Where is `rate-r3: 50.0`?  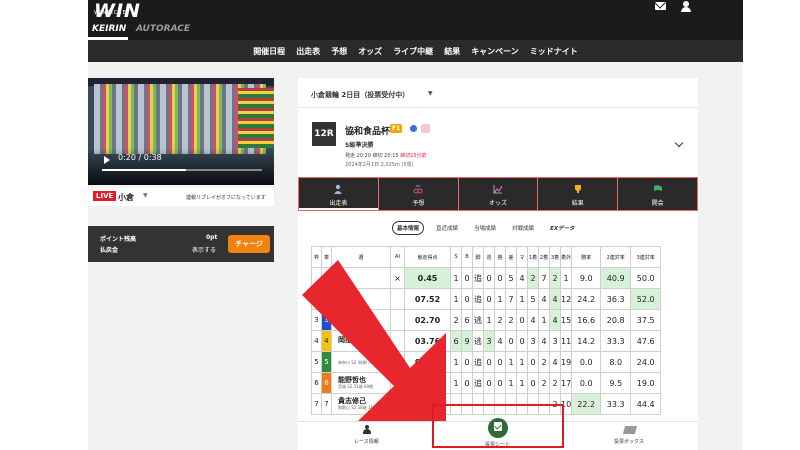
rate-r3: 50.0 is located at coordinates (646, 278).